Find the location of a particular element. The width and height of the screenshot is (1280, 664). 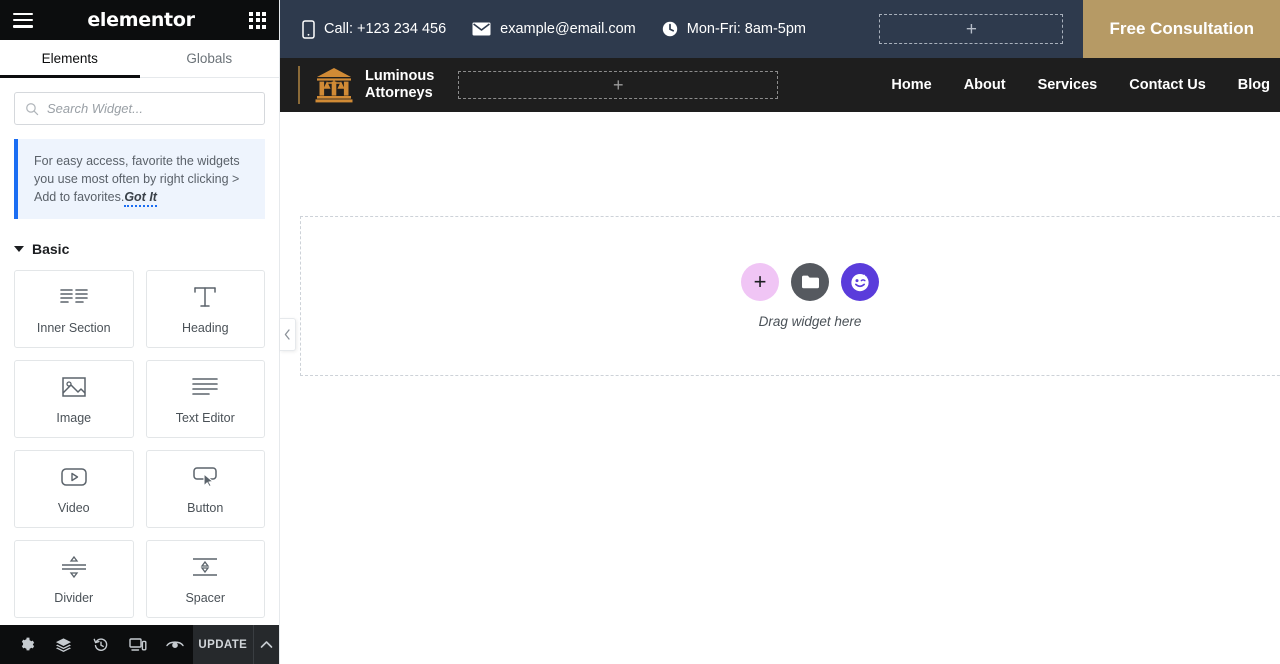

nav-item-about: About is located at coordinates (985, 85).